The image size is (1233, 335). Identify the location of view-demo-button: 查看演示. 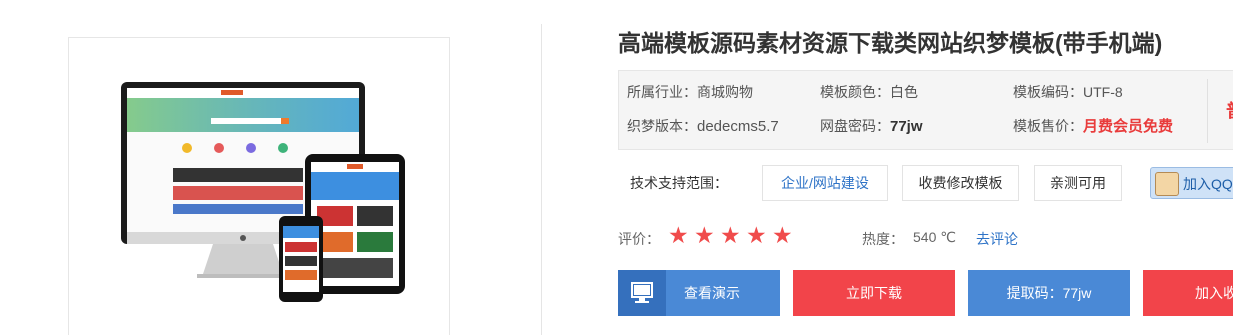
(699, 293).